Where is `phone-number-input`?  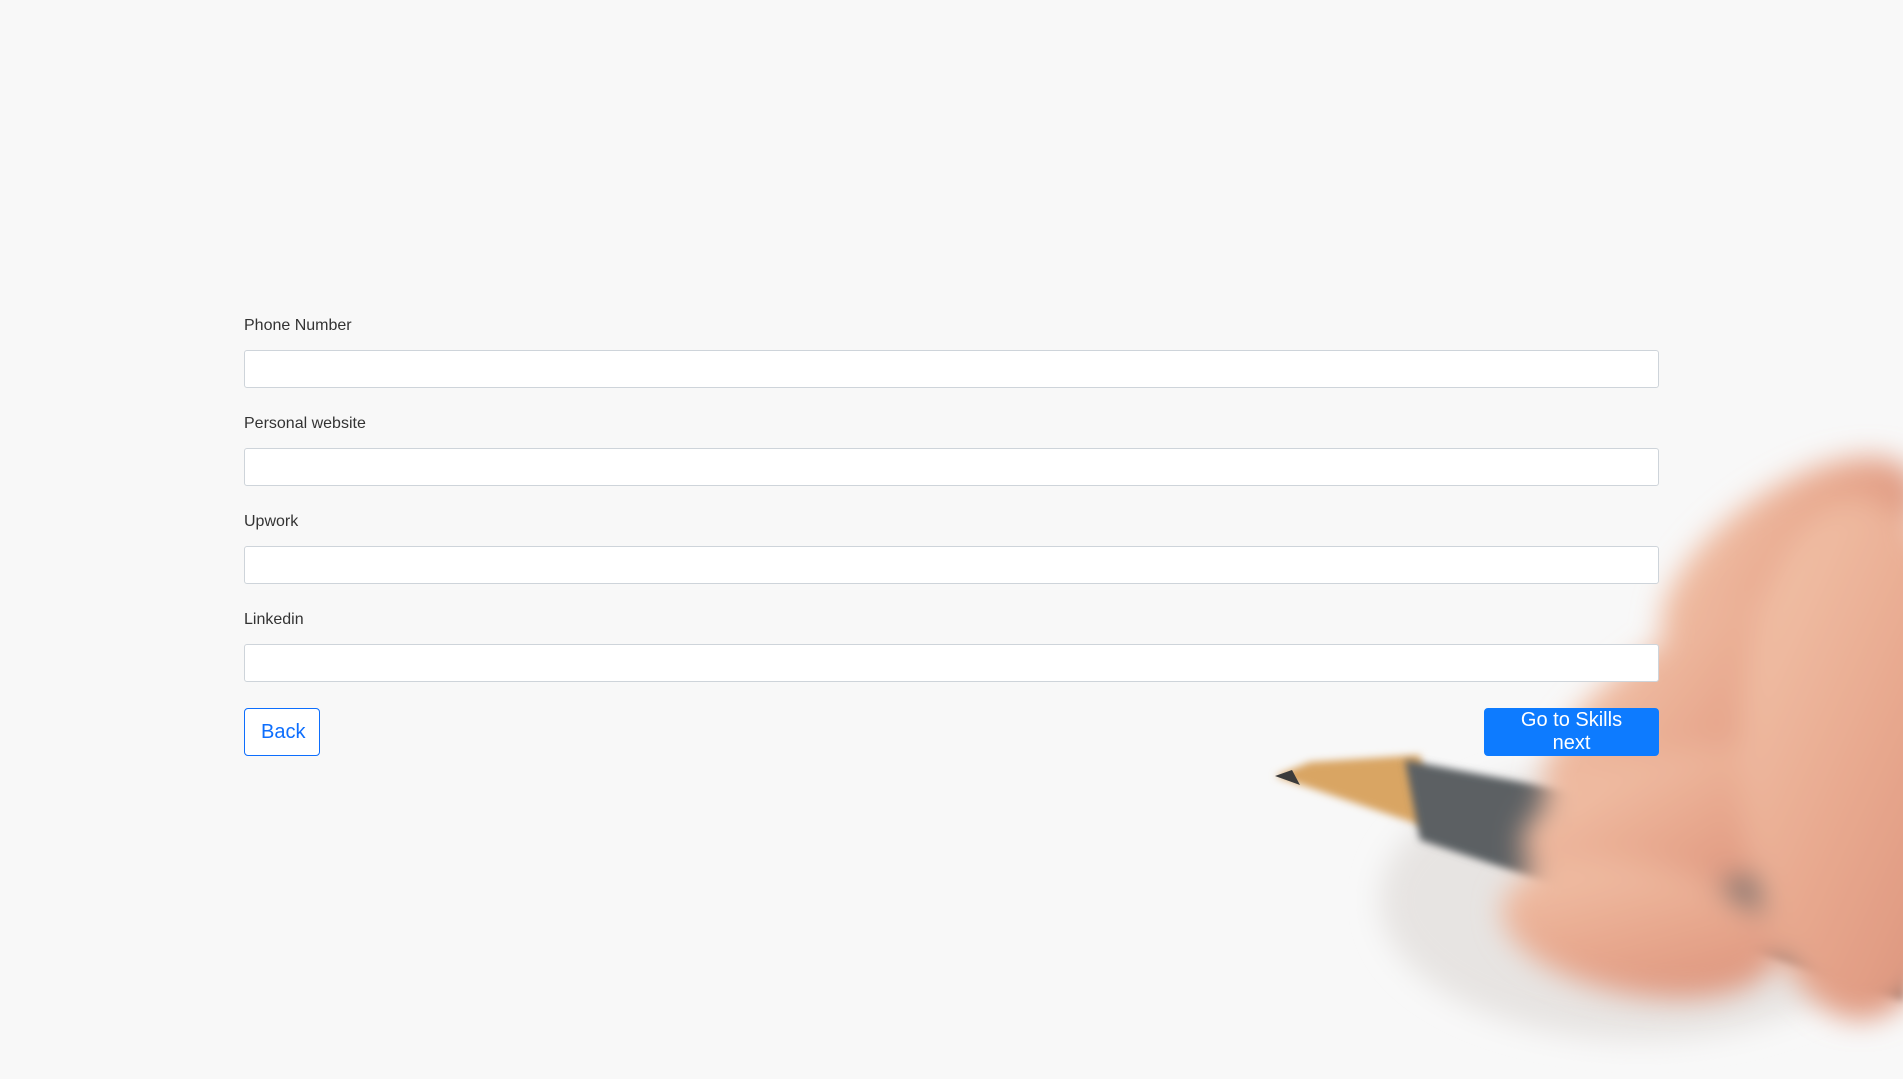
phone-number-input is located at coordinates (951, 369).